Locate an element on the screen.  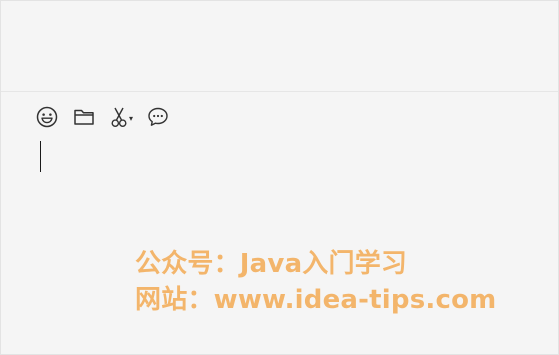
text-caret is located at coordinates (40, 156).